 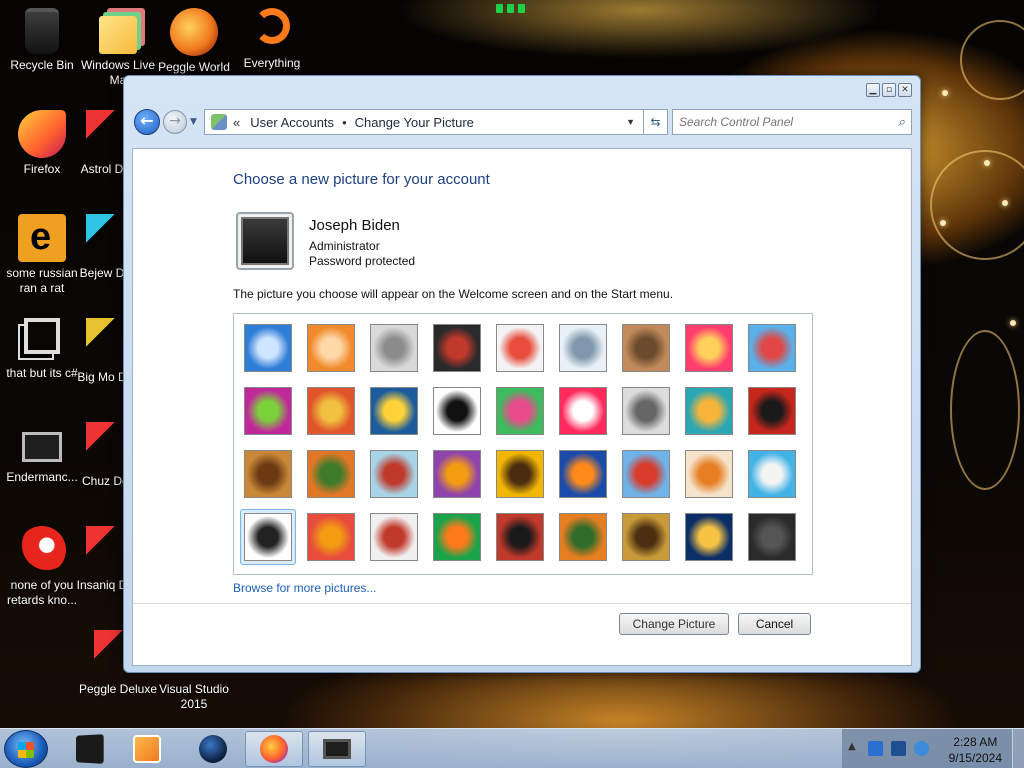 I want to click on breadcrumb-change-your-picture: Change Your Picture, so click(x=414, y=122).